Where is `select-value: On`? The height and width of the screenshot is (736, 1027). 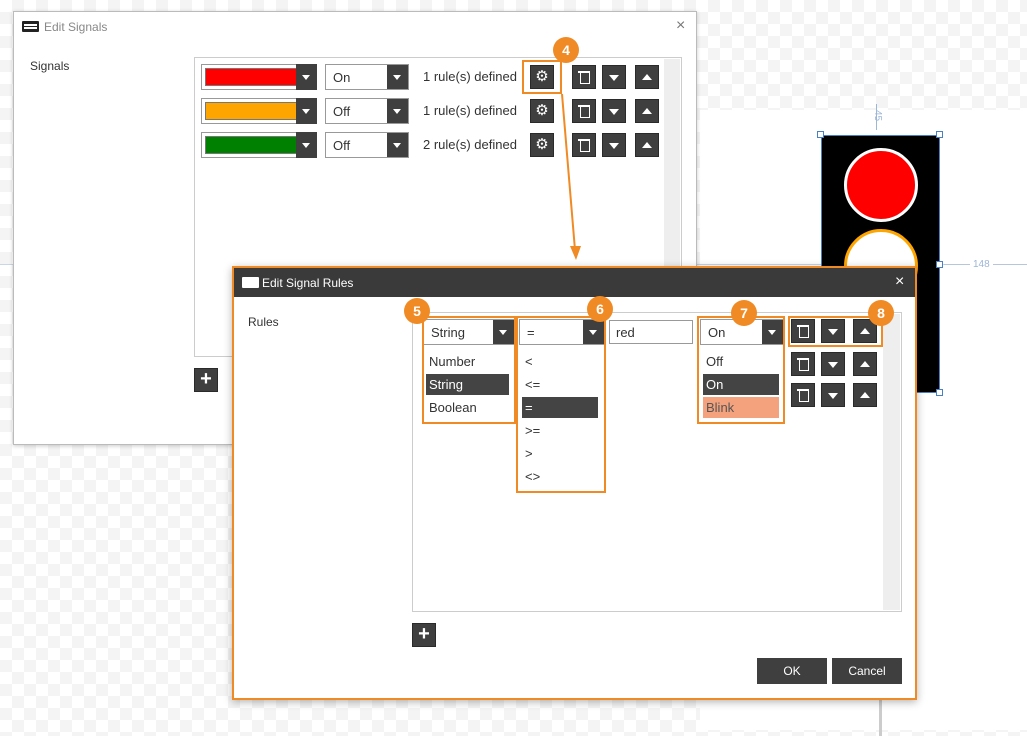
select-value: On is located at coordinates (342, 77).